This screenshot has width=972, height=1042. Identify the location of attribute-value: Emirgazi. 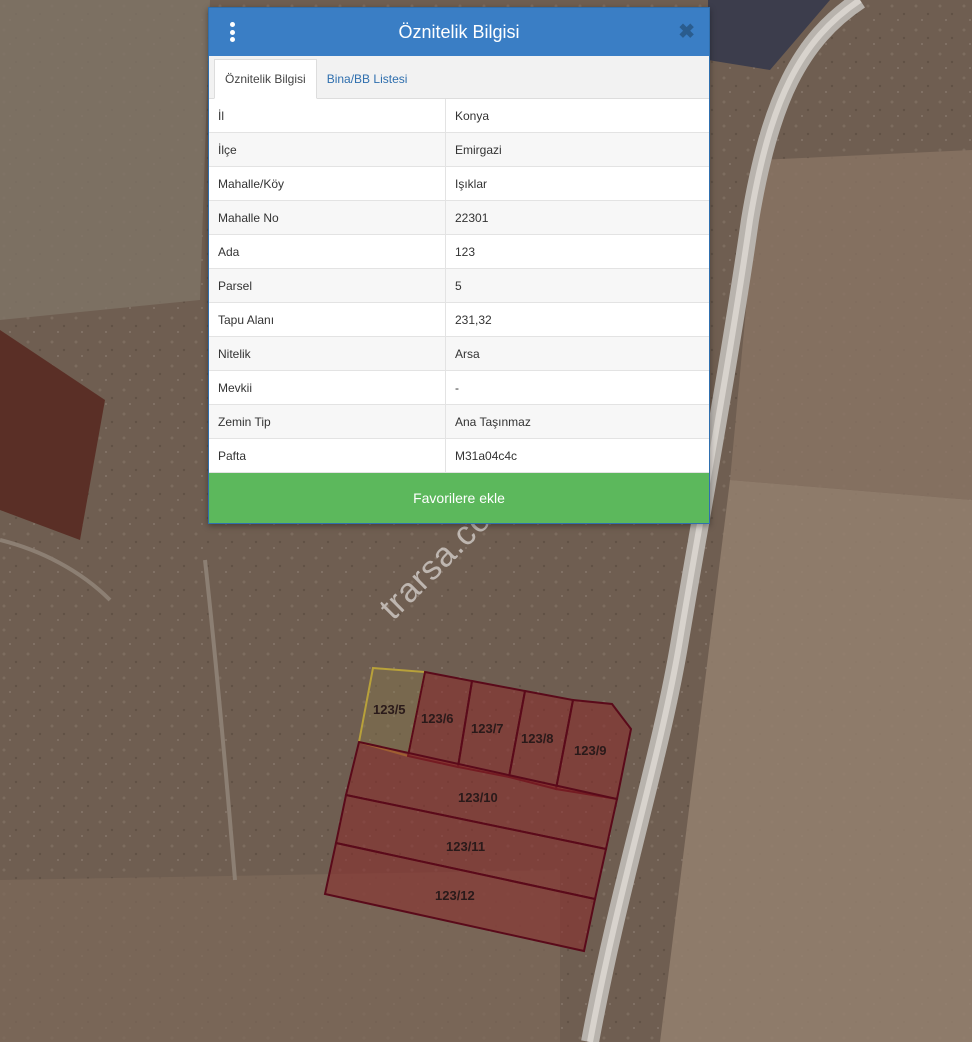
(577, 149).